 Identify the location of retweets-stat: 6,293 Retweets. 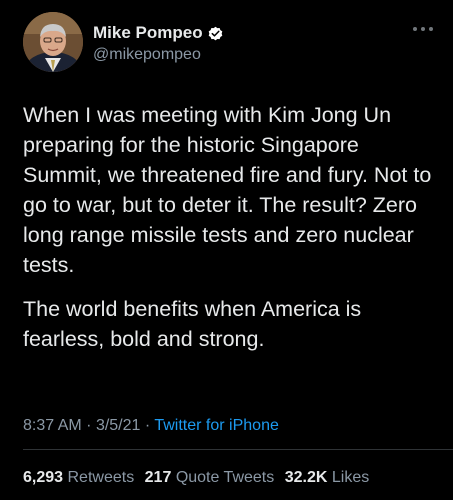
(81, 477).